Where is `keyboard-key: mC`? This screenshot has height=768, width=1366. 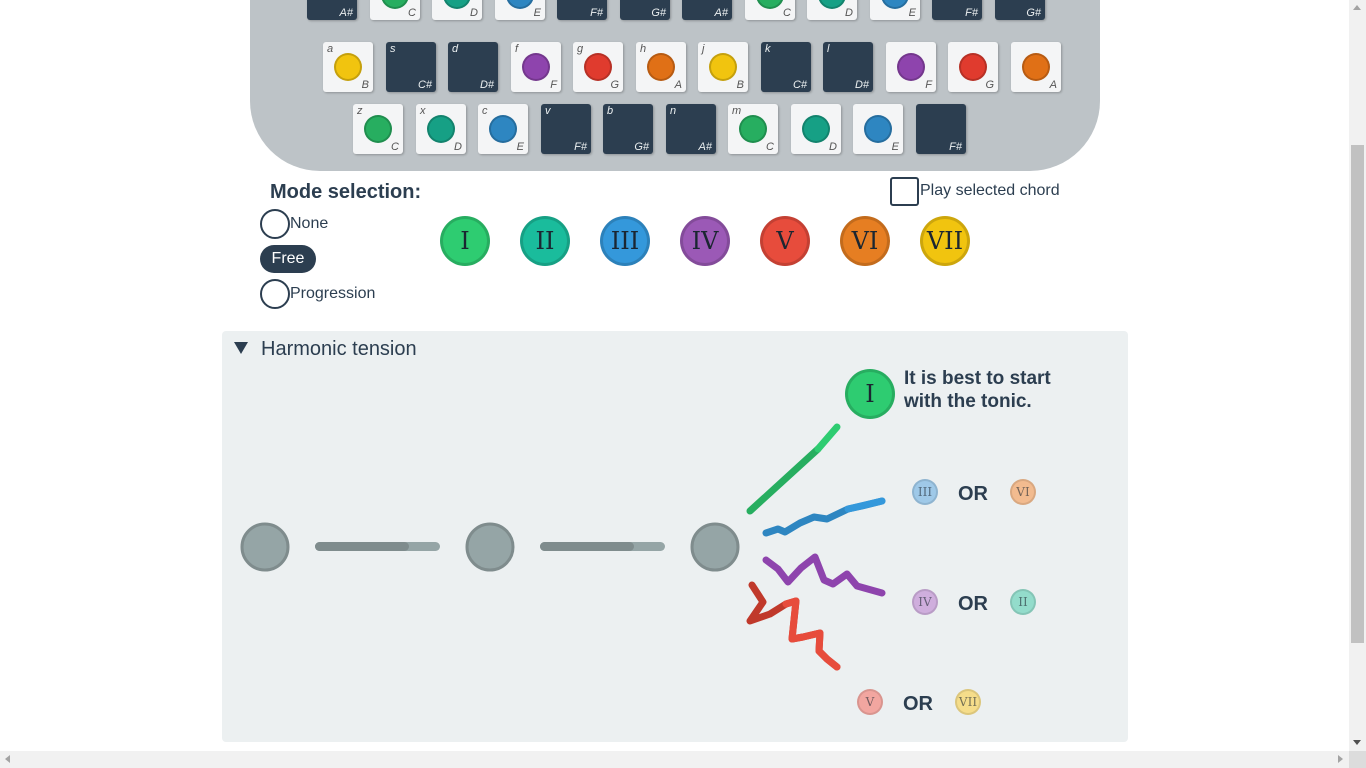 keyboard-key: mC is located at coordinates (753, 129).